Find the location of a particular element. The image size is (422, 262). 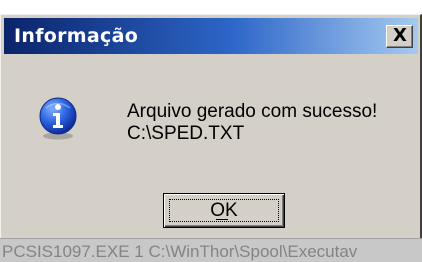

message-line-1: Arquivo gerado com sucesso! is located at coordinates (252, 111).